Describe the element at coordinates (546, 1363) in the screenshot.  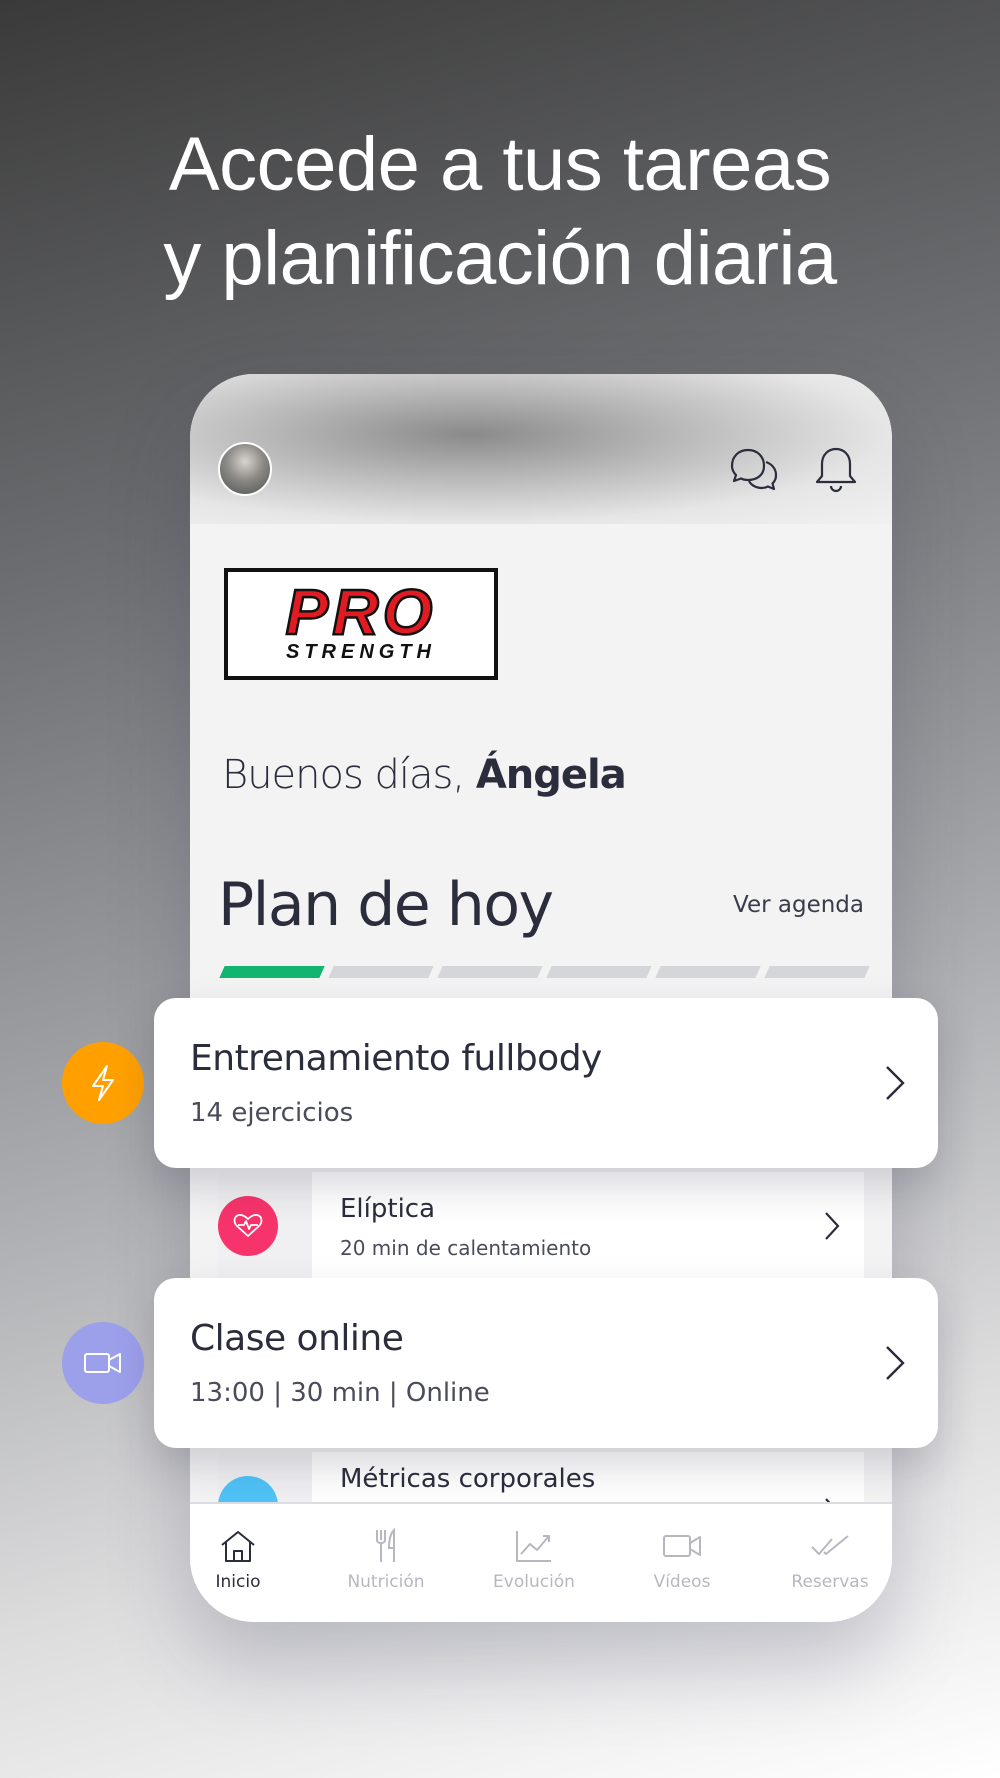
I see `task-card-clase-online: Clase online 13:00 | 30 min | Online` at that location.